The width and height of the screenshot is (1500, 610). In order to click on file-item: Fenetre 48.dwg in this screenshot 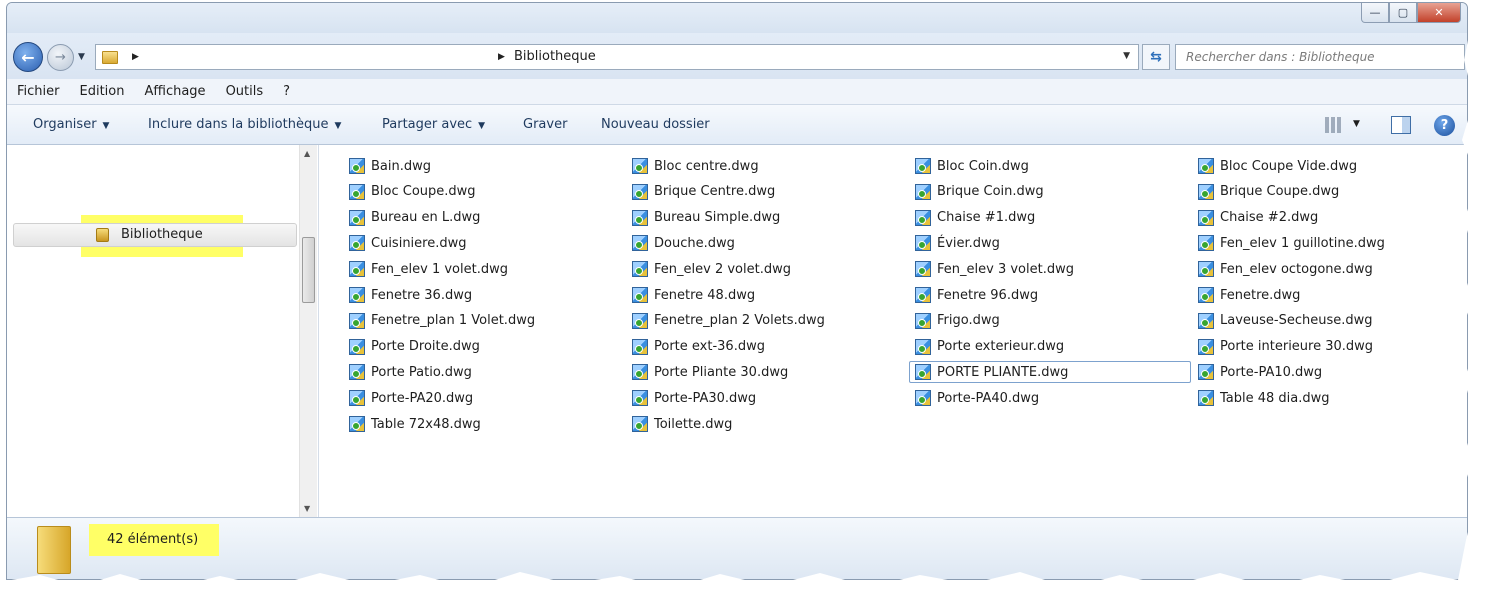, I will do `click(693, 295)`.